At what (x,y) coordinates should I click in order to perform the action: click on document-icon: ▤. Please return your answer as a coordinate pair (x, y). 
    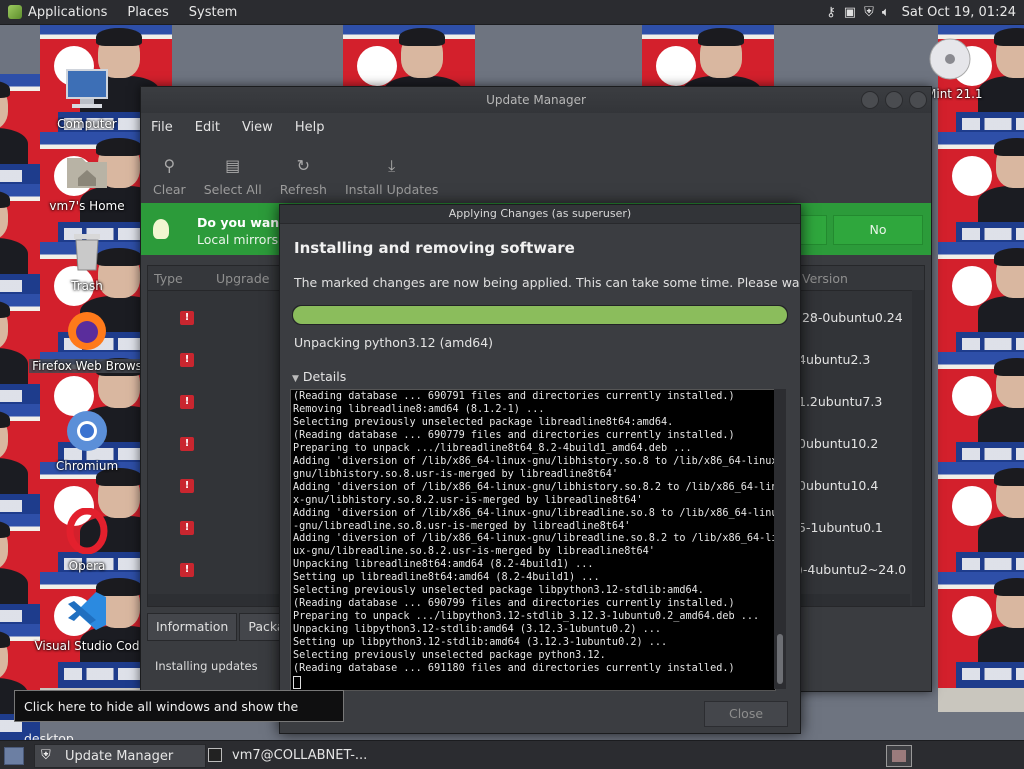
    Looking at the image, I should click on (233, 165).